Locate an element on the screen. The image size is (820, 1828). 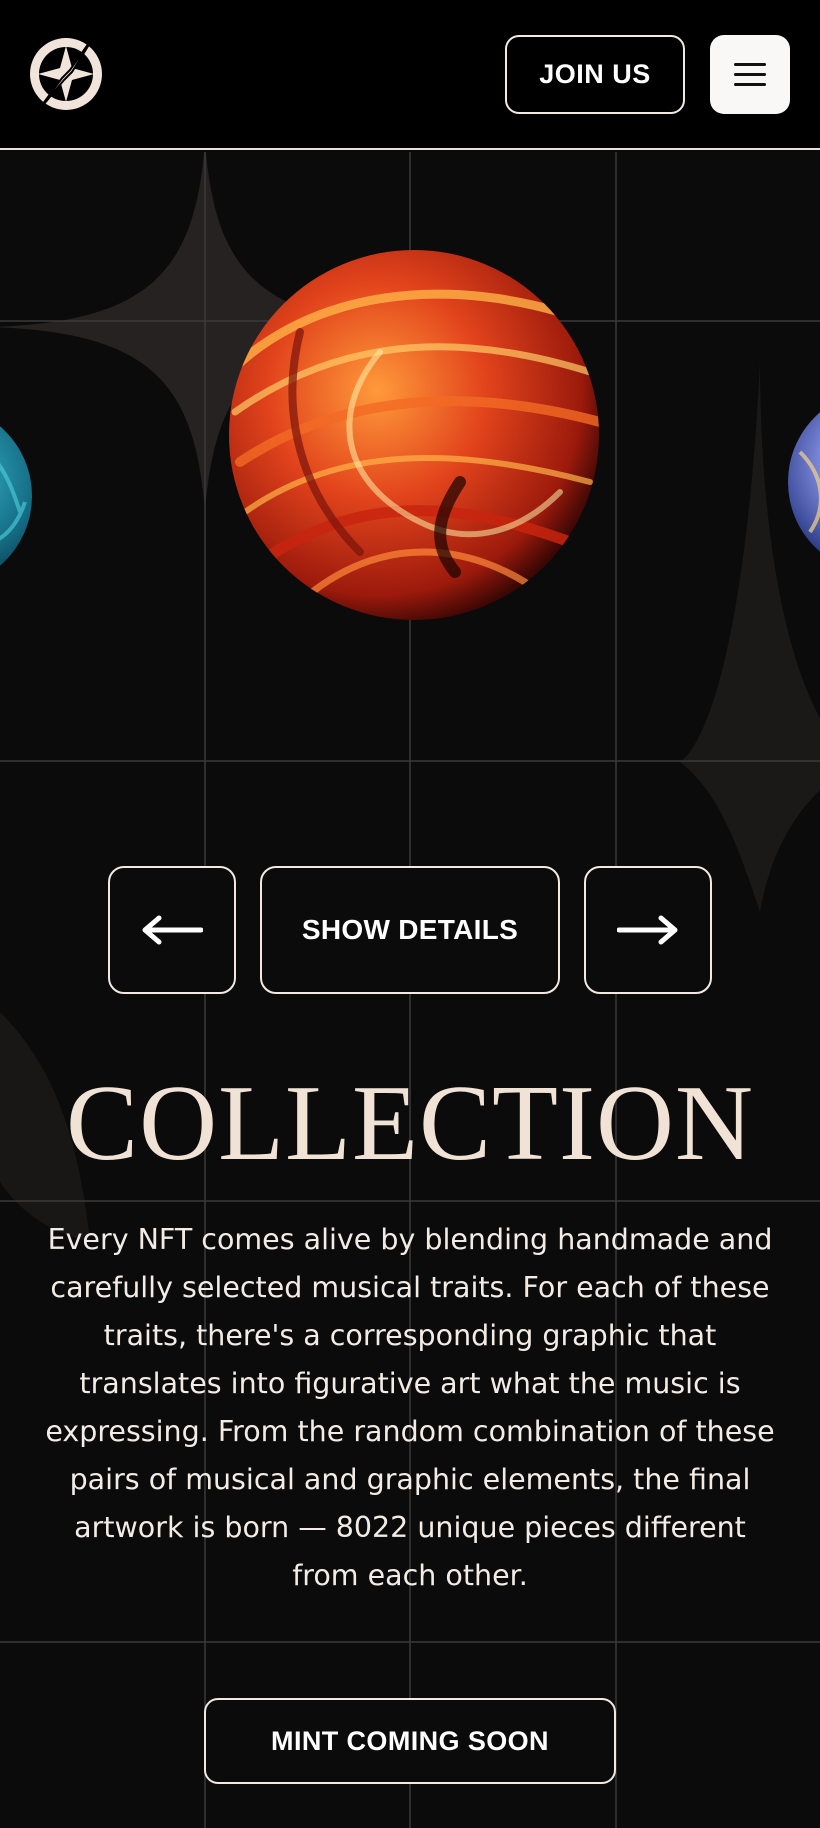
next-button is located at coordinates (648, 930).